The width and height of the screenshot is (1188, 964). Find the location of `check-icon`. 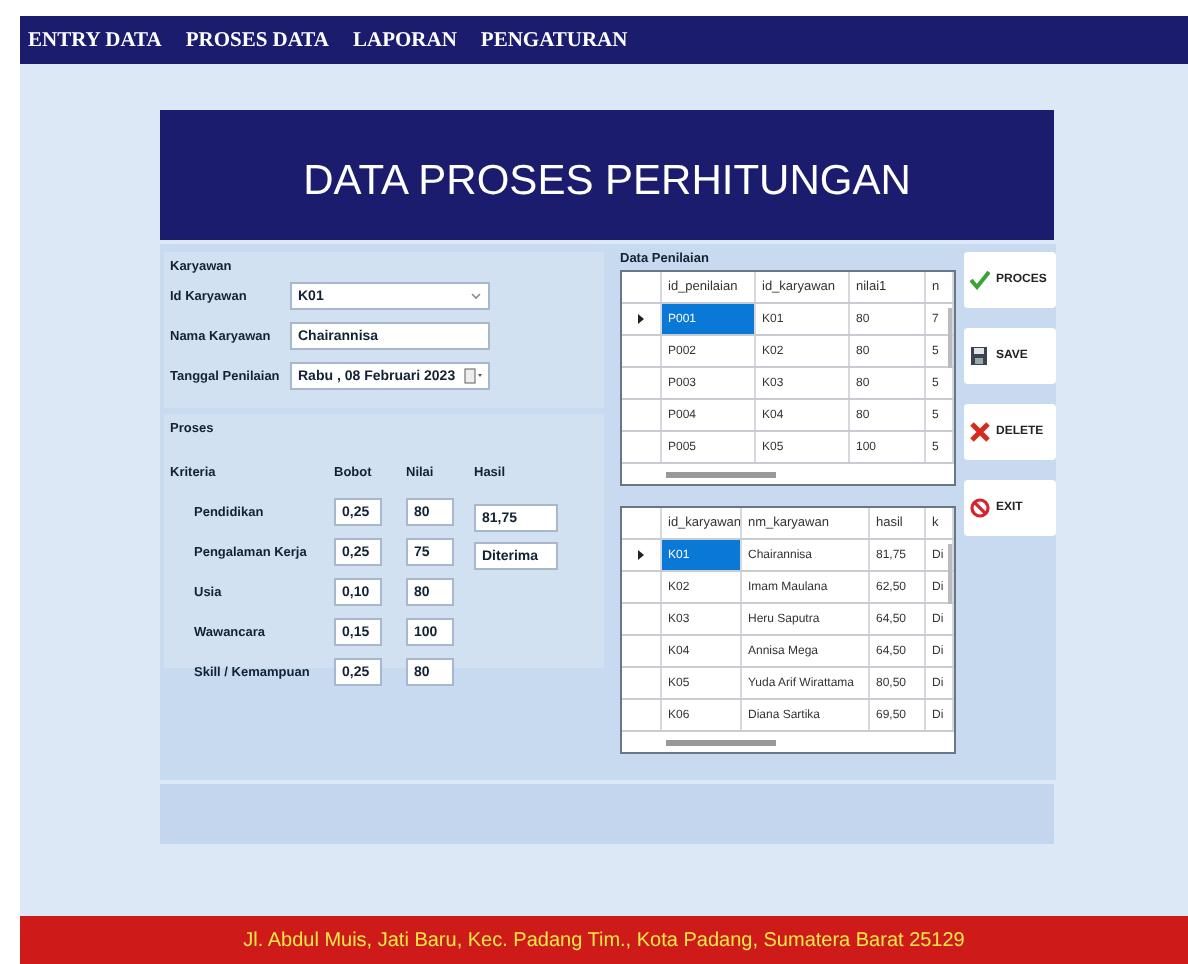

check-icon is located at coordinates (980, 280).